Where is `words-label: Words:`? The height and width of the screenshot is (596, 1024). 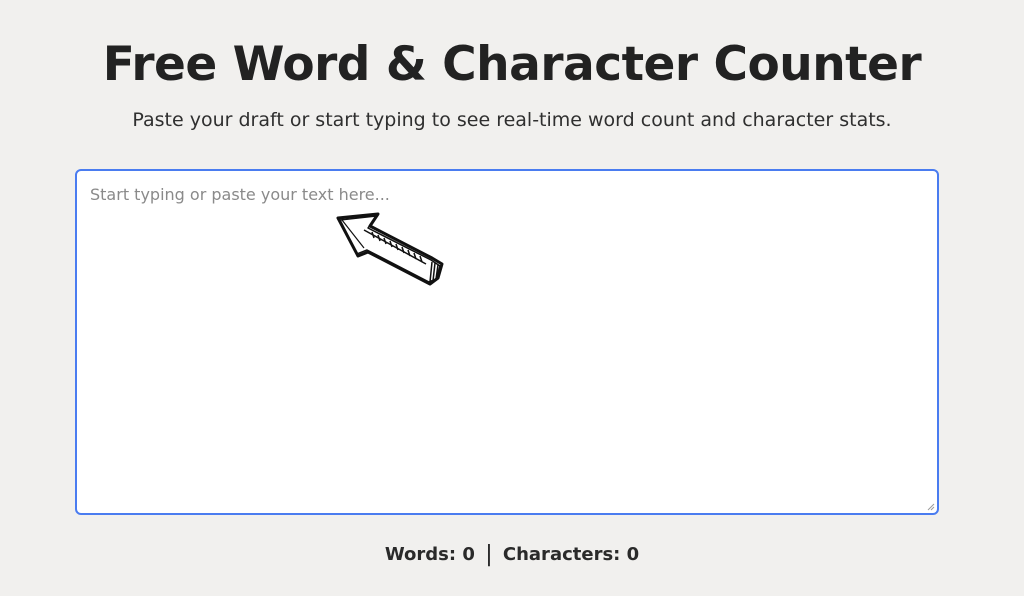 words-label: Words: is located at coordinates (423, 554).